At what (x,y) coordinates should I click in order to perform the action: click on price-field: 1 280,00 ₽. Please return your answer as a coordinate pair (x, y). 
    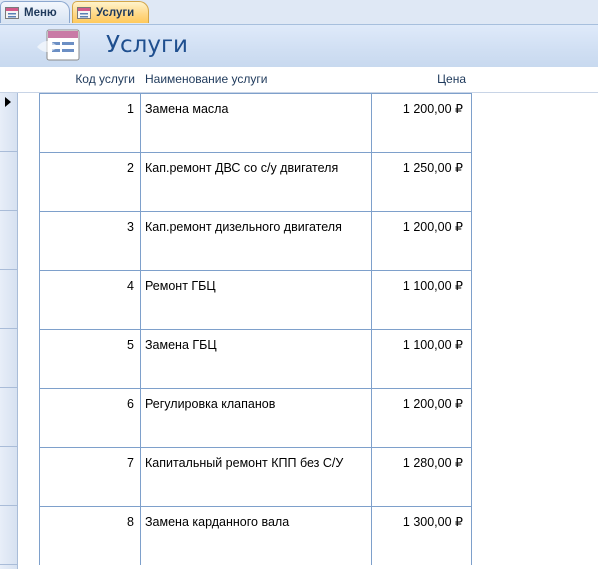
    Looking at the image, I should click on (421, 477).